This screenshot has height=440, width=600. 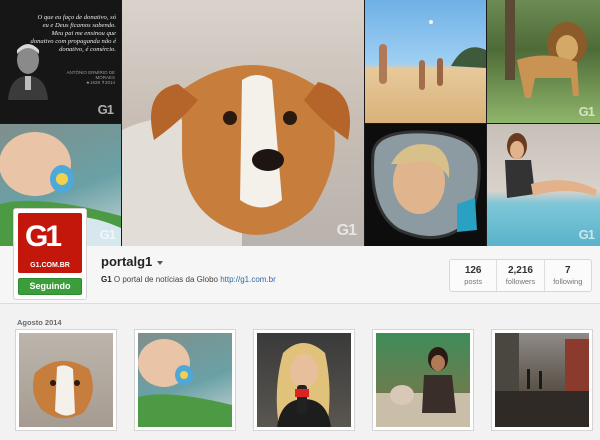 I want to click on username-row: portalg1, so click(x=132, y=261).